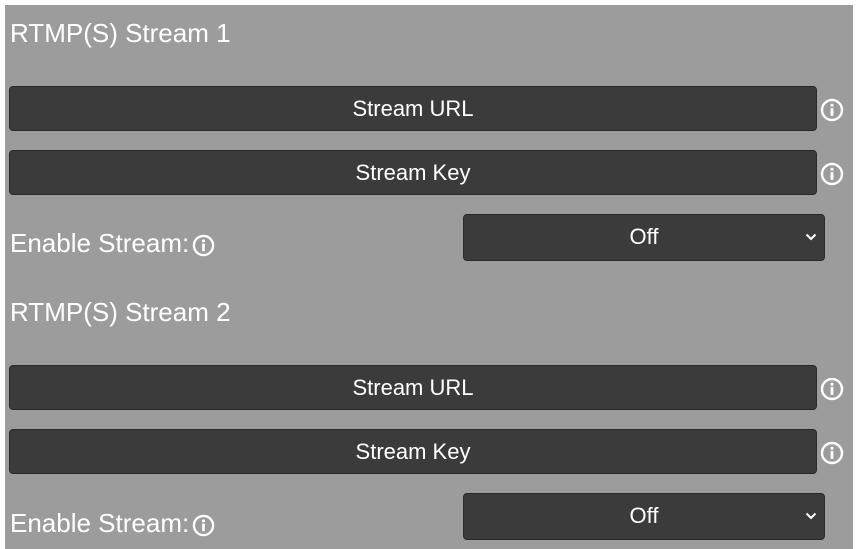  I want to click on stream-1-title: RTMP(S) Stream 1, so click(120, 33).